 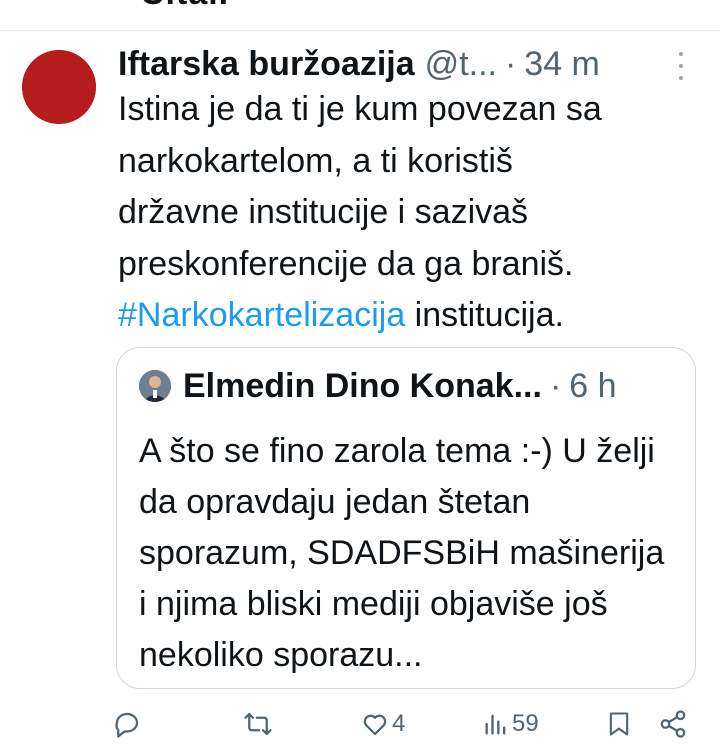 I want to click on retweet-button, so click(x=258, y=724).